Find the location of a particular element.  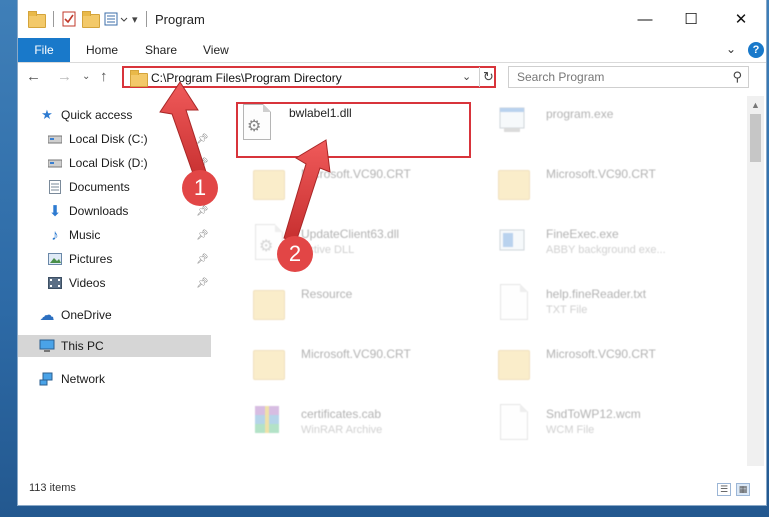

callout-1-badge: 1 is located at coordinates (200, 188).